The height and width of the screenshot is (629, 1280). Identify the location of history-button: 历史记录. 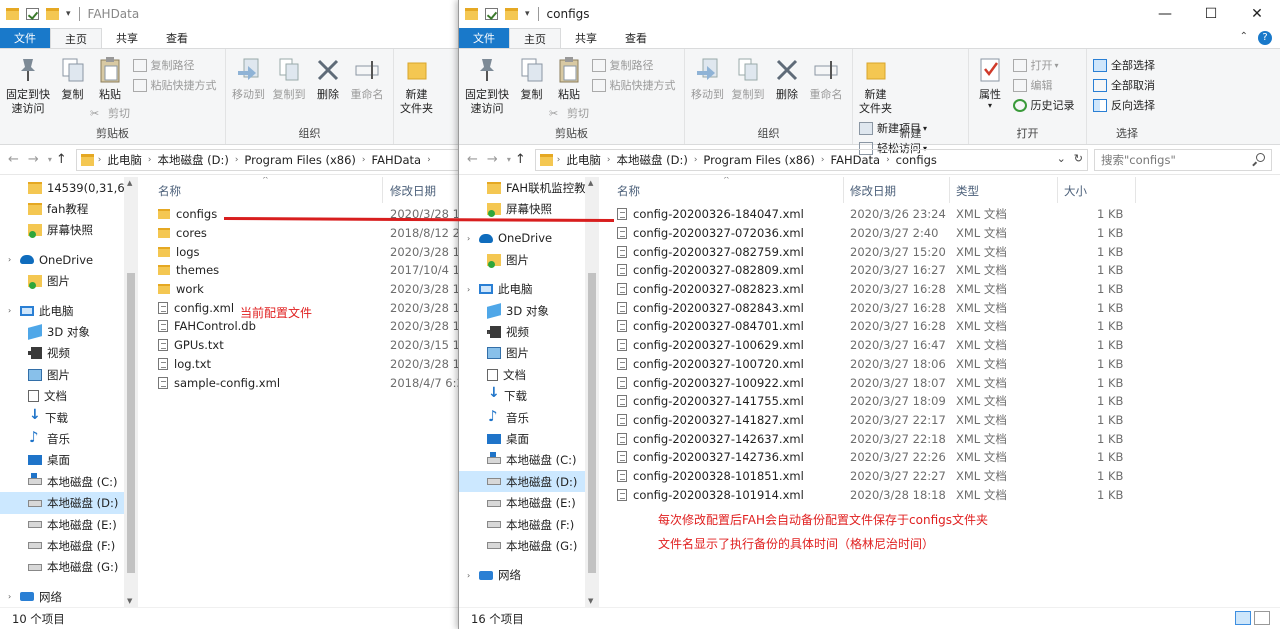
(1043, 105).